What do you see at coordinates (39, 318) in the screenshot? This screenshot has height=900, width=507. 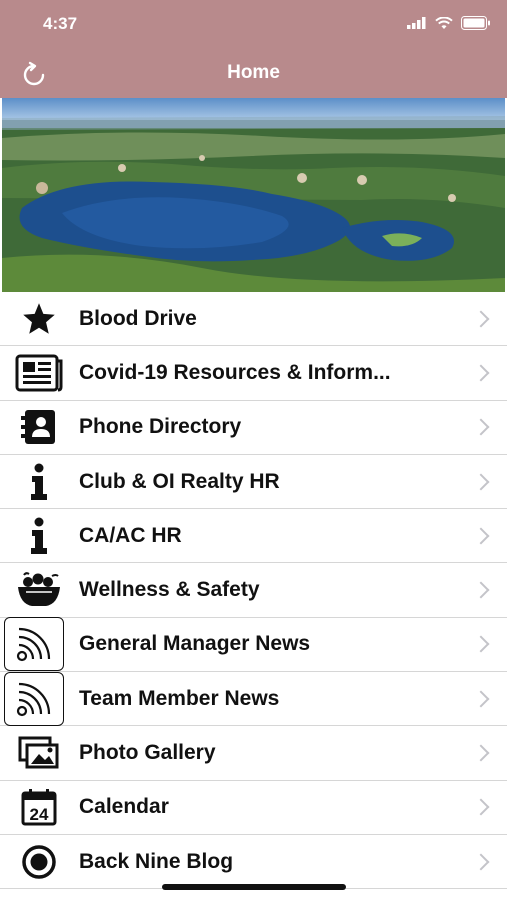 I see `star-icon` at bounding box center [39, 318].